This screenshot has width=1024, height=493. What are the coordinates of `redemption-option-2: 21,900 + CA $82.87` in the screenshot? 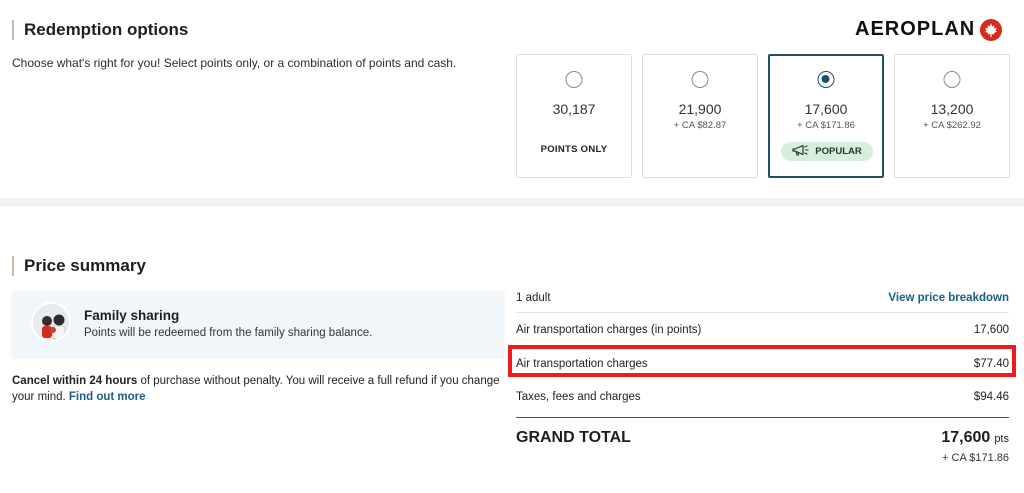 It's located at (700, 116).